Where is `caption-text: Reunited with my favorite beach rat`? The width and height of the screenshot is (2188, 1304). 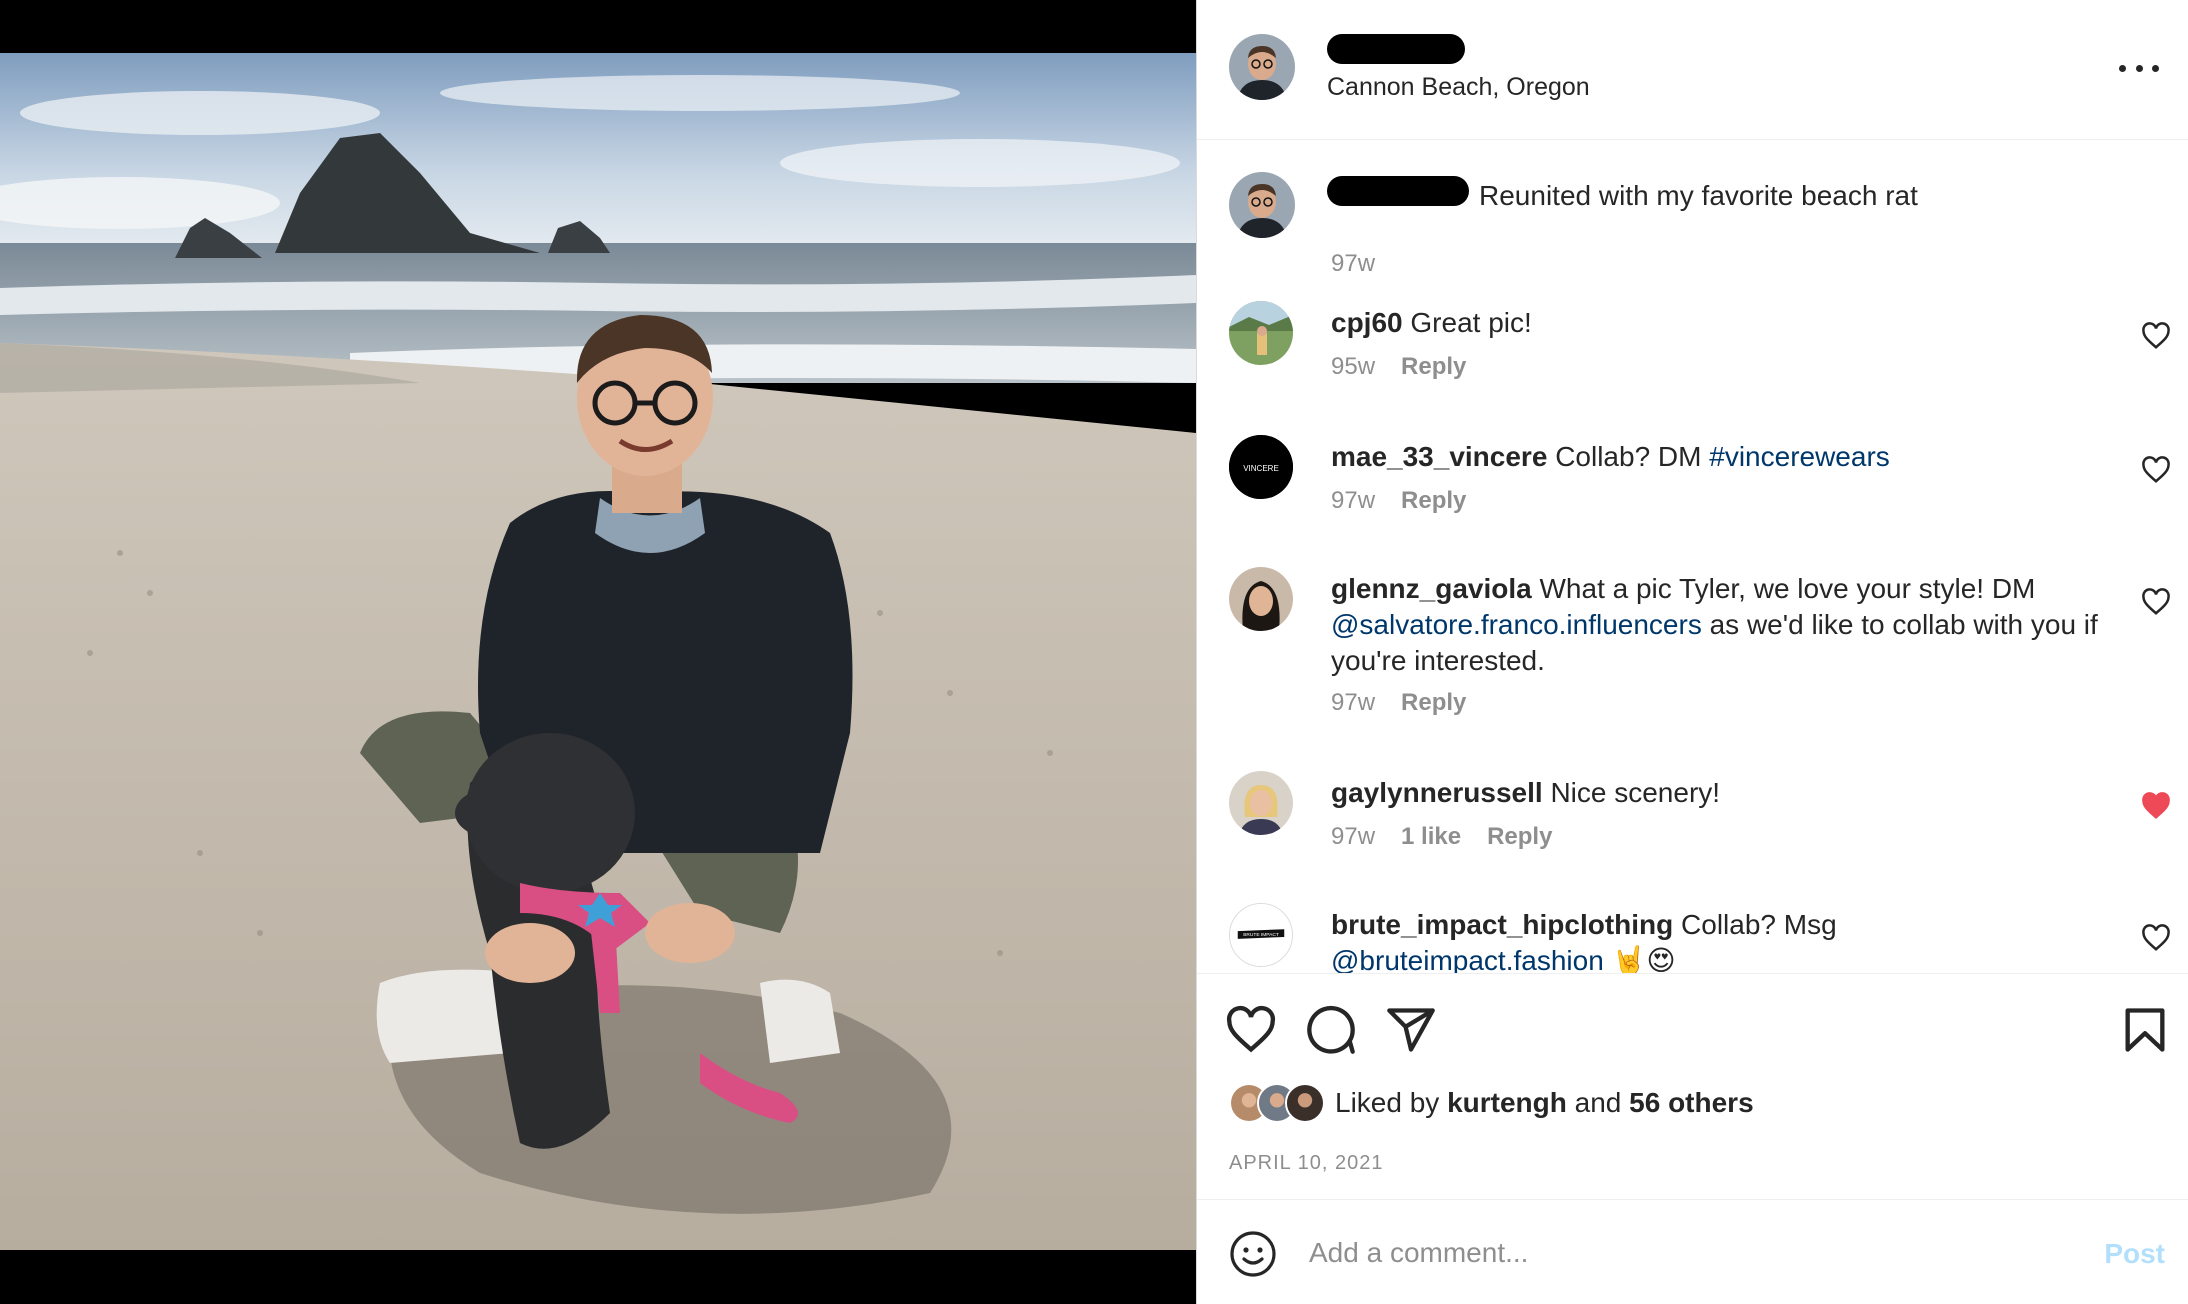 caption-text: Reunited with my favorite beach rat is located at coordinates (1833, 196).